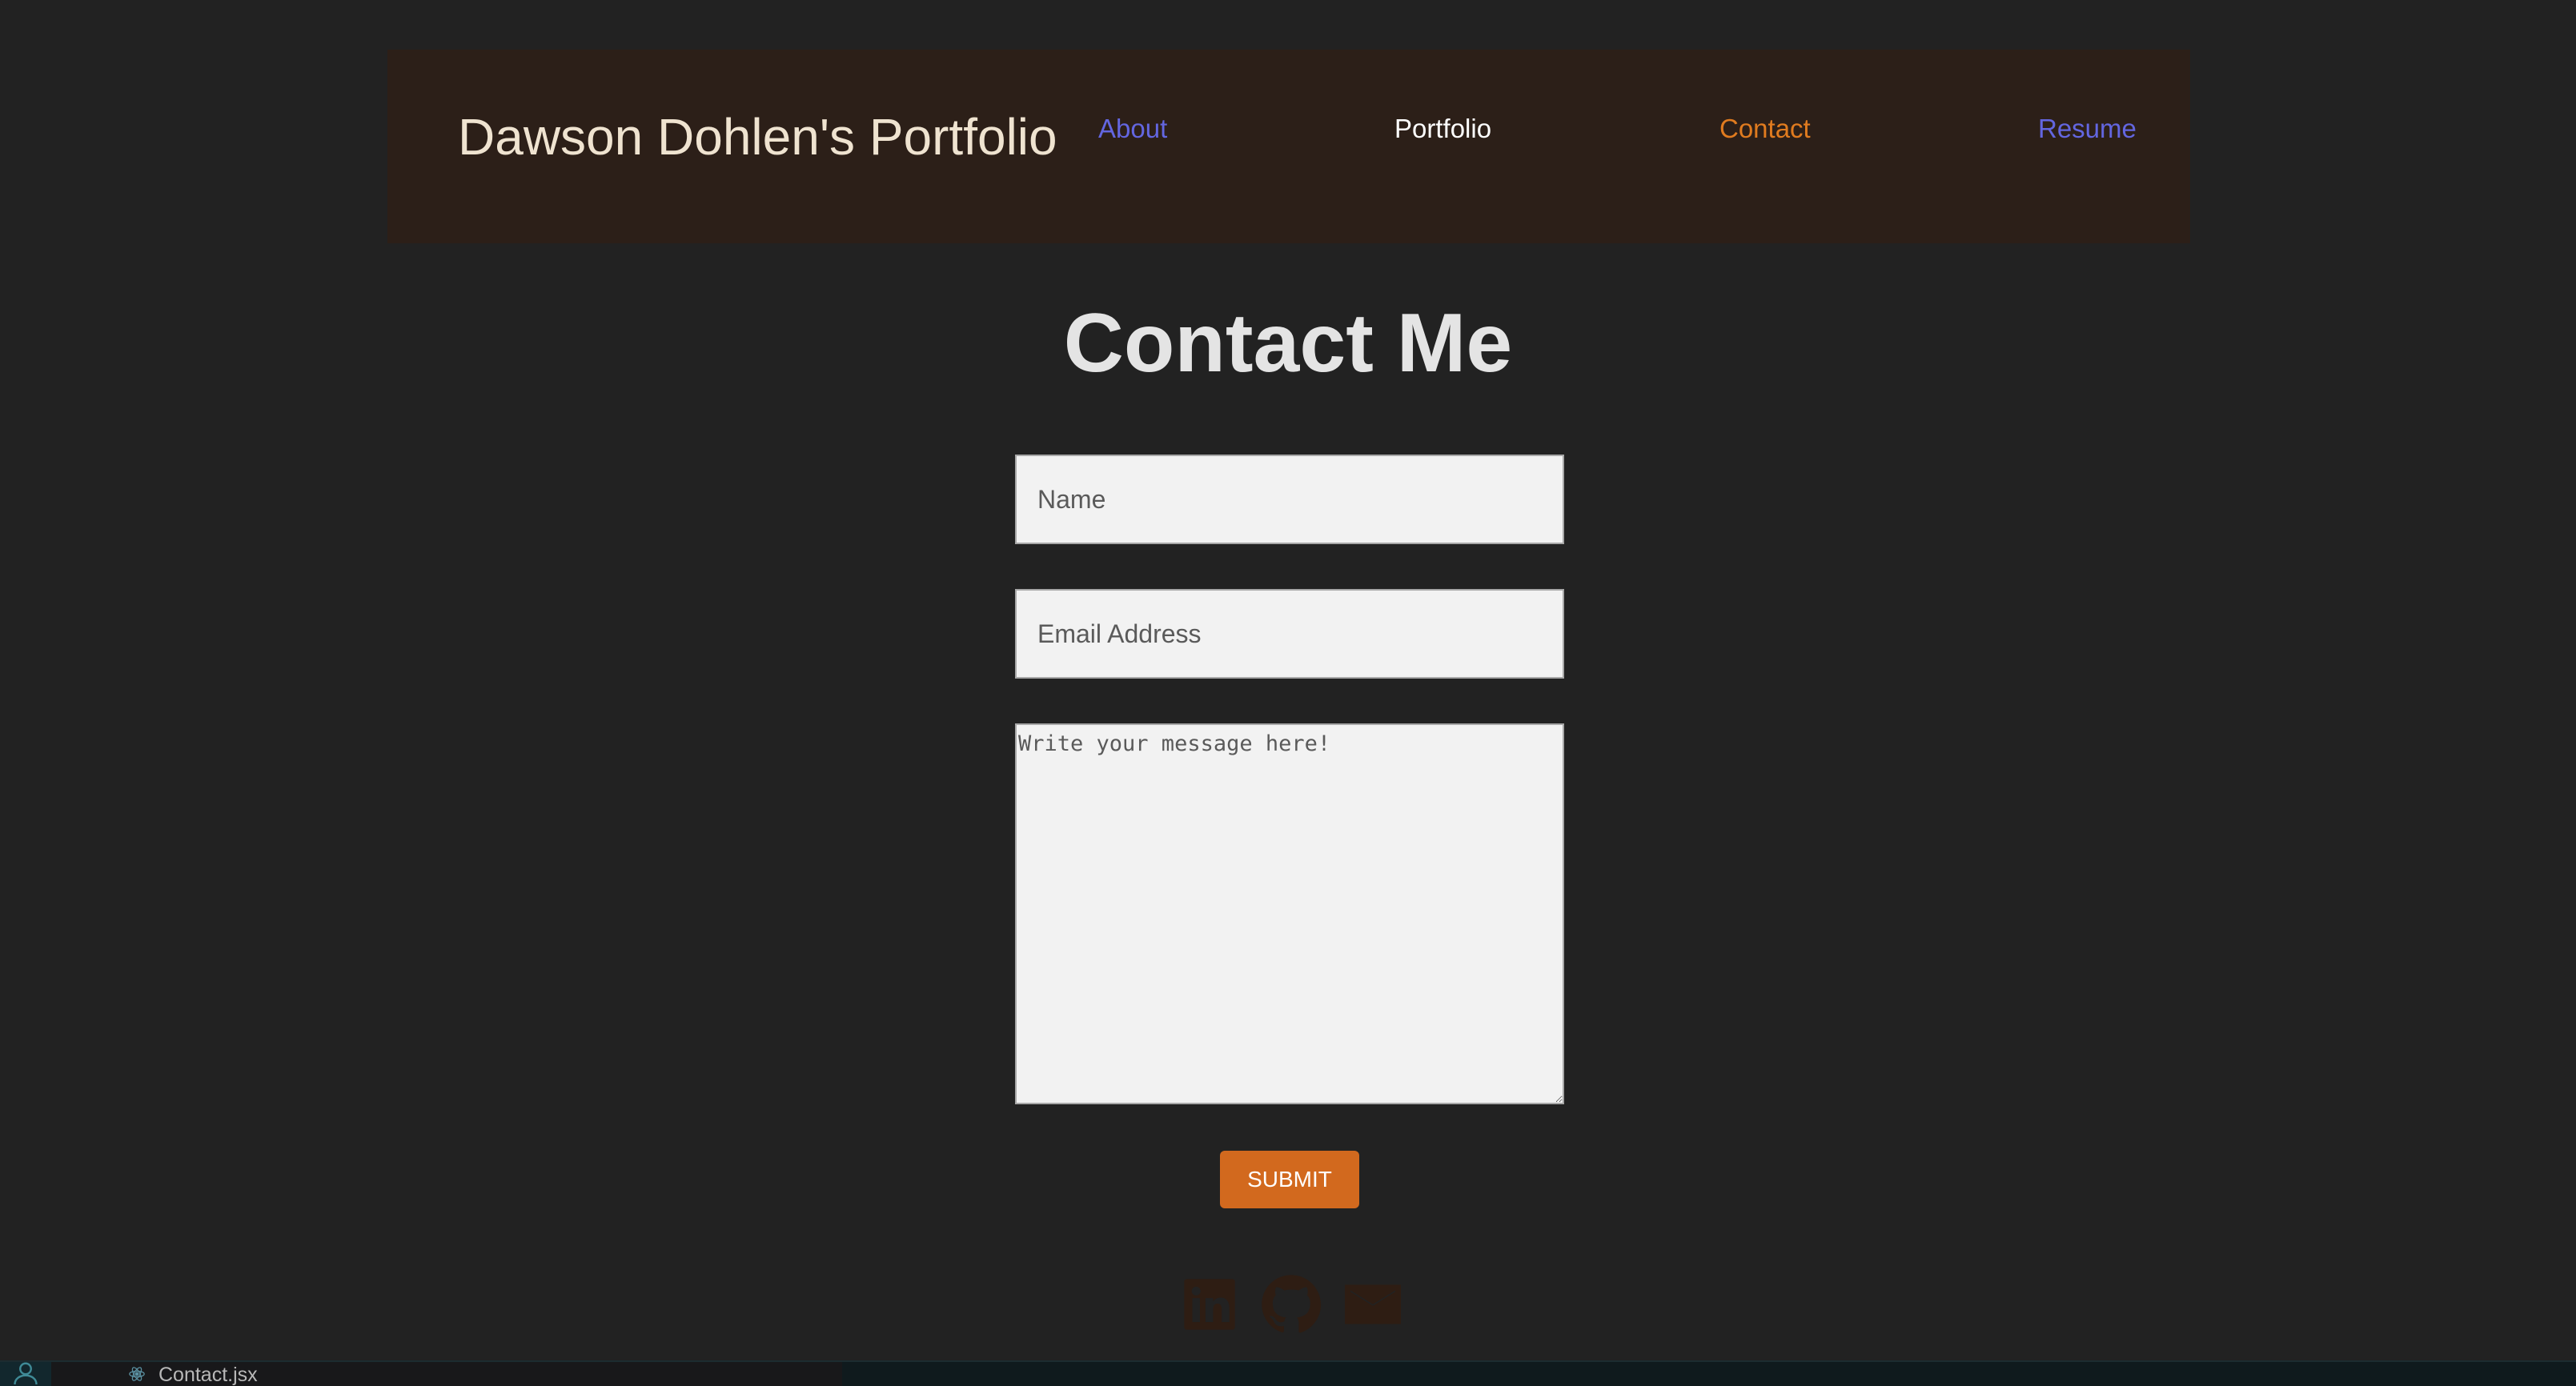 Image resolution: width=2576 pixels, height=1386 pixels. I want to click on submit-button: SUBMIT, so click(1289, 1179).